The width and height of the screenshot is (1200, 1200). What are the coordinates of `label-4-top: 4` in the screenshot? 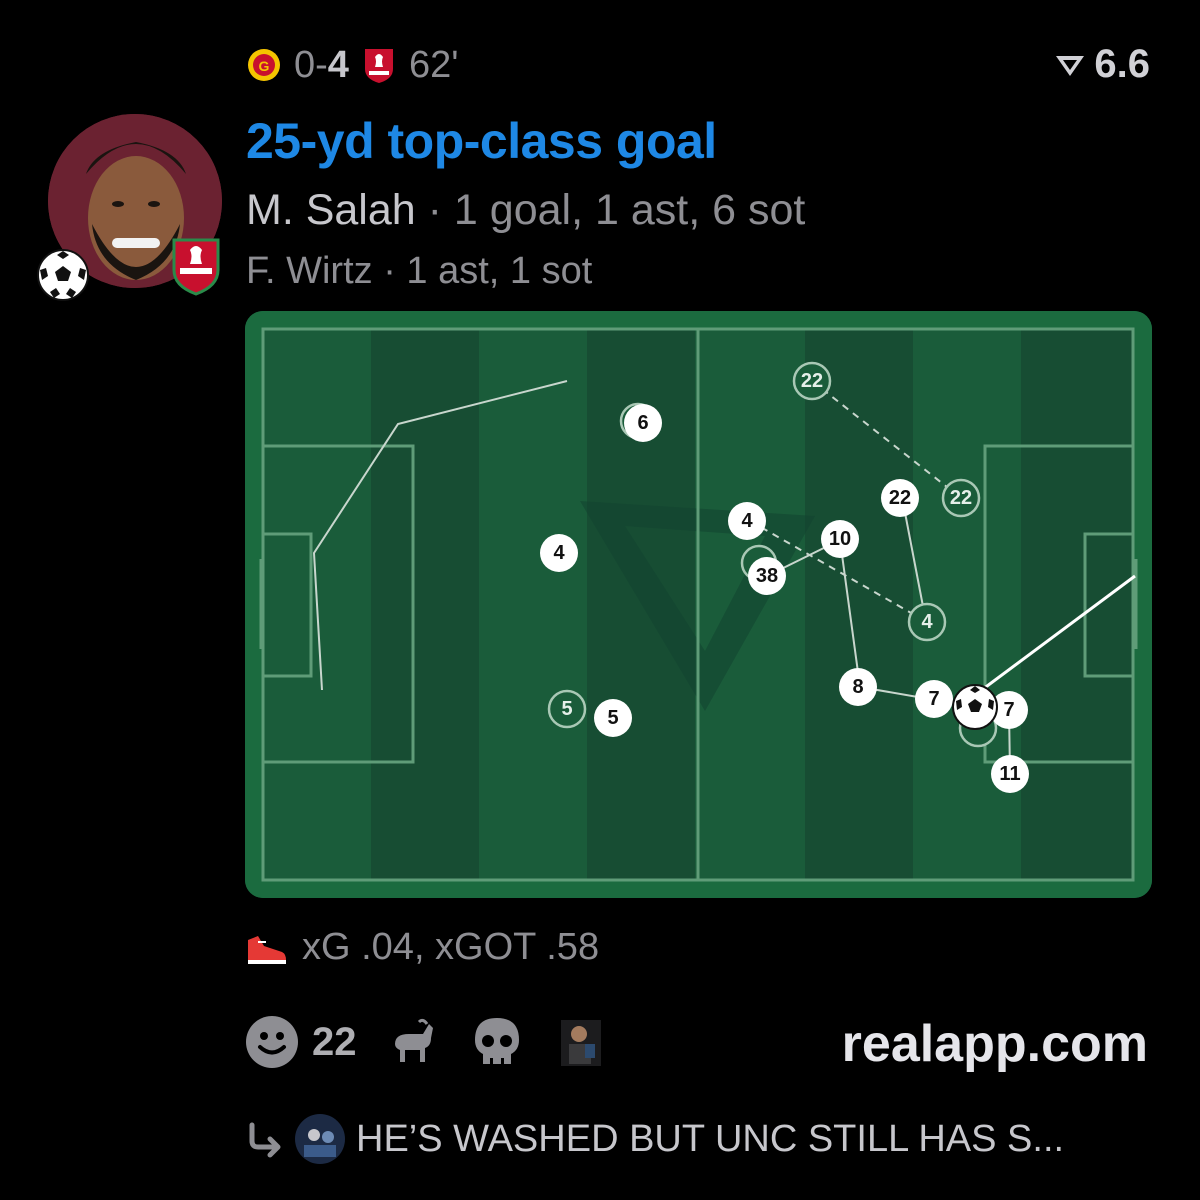 It's located at (747, 521).